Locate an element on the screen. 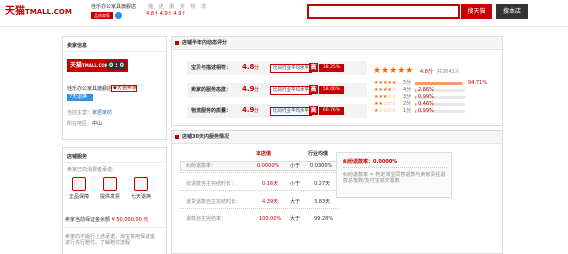  dsr-row: 卖家的服务态度： 4.9 分 比同行业平均水平 高 58.00% is located at coordinates (277, 90).